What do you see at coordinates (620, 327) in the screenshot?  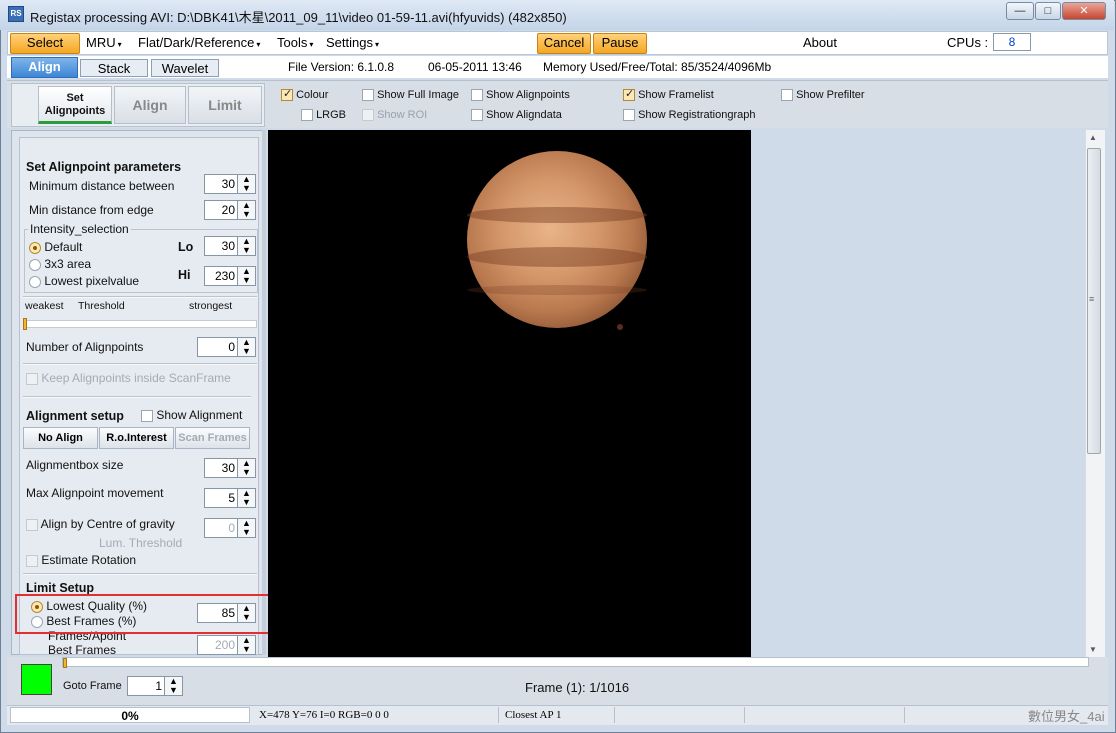 I see `moon-dot` at bounding box center [620, 327].